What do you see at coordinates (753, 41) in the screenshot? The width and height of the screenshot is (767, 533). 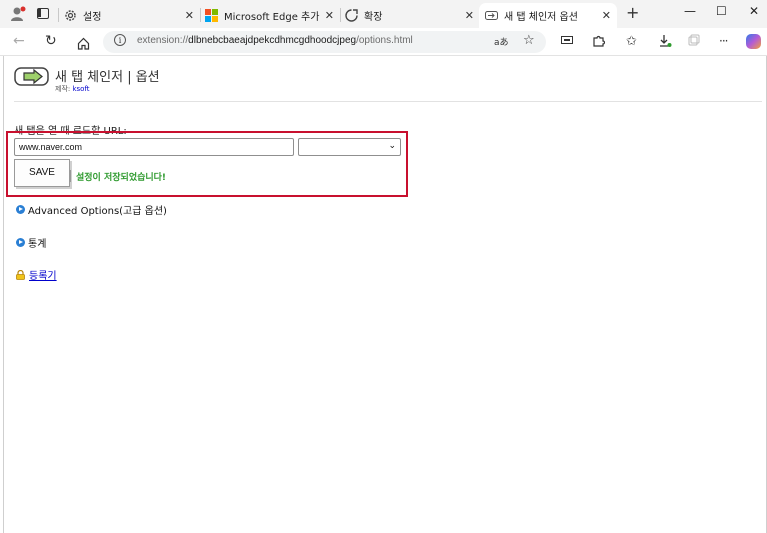 I see `copilot-icon` at bounding box center [753, 41].